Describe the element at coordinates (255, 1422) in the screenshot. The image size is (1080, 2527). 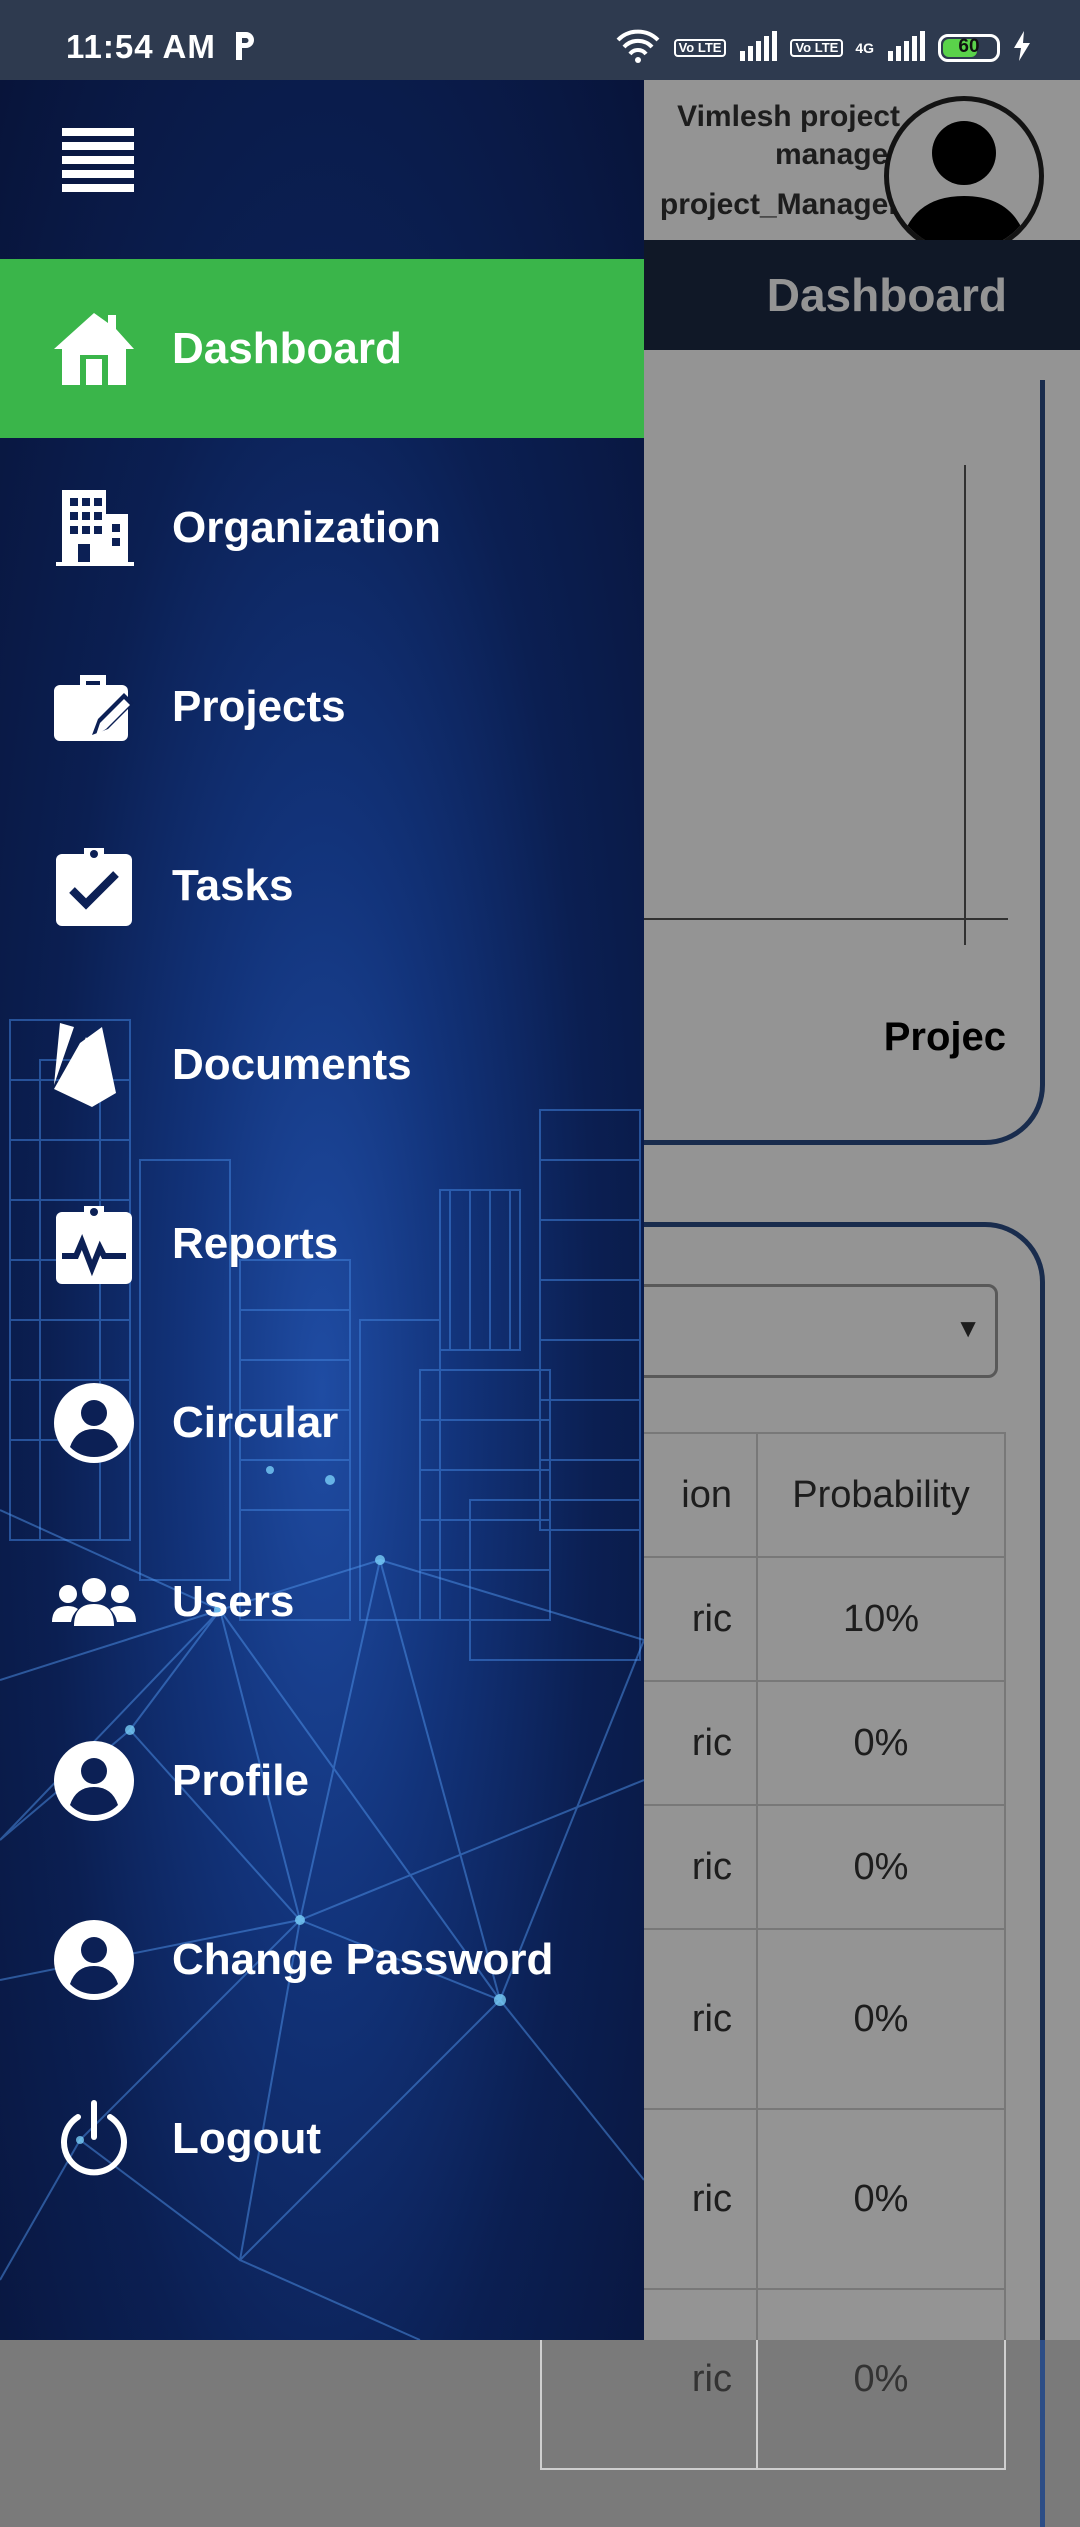
I see `nav-item-label: Circular` at that location.